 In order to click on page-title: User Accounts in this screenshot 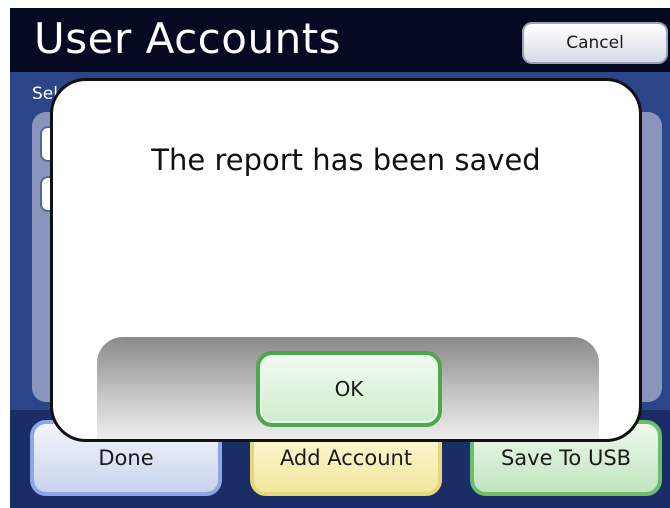, I will do `click(188, 38)`.